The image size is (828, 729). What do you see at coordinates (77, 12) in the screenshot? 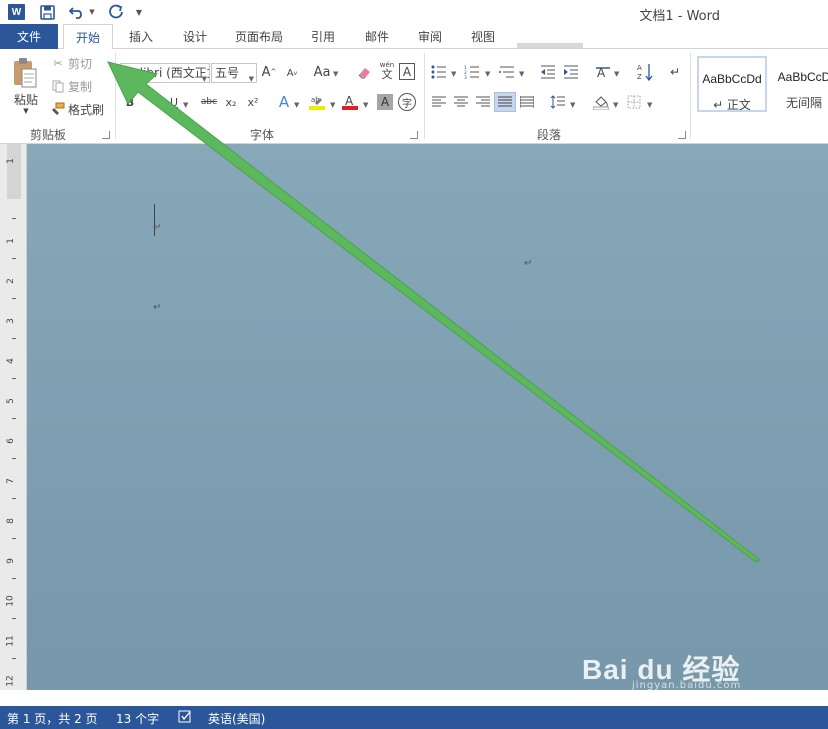
I see `undo-icon` at bounding box center [77, 12].